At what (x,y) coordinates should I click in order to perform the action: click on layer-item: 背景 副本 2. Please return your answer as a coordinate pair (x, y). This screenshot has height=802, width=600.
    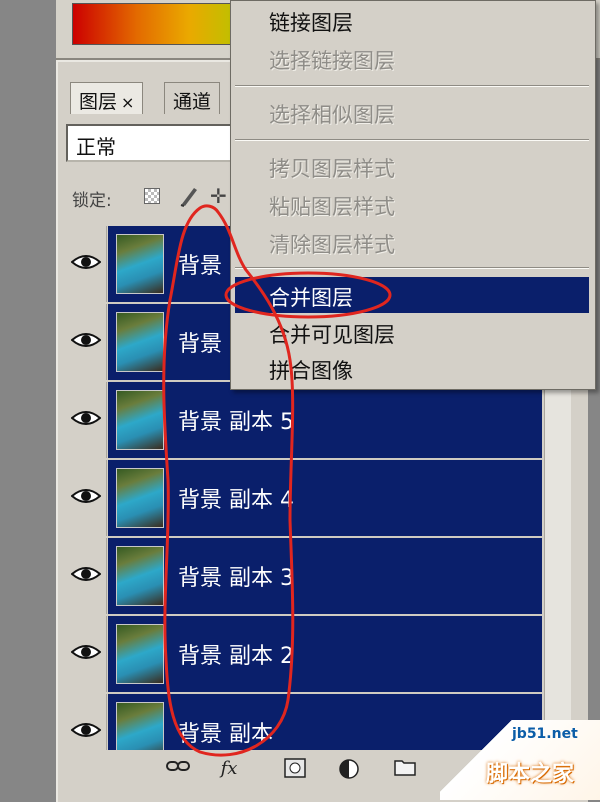
    Looking at the image, I should click on (325, 655).